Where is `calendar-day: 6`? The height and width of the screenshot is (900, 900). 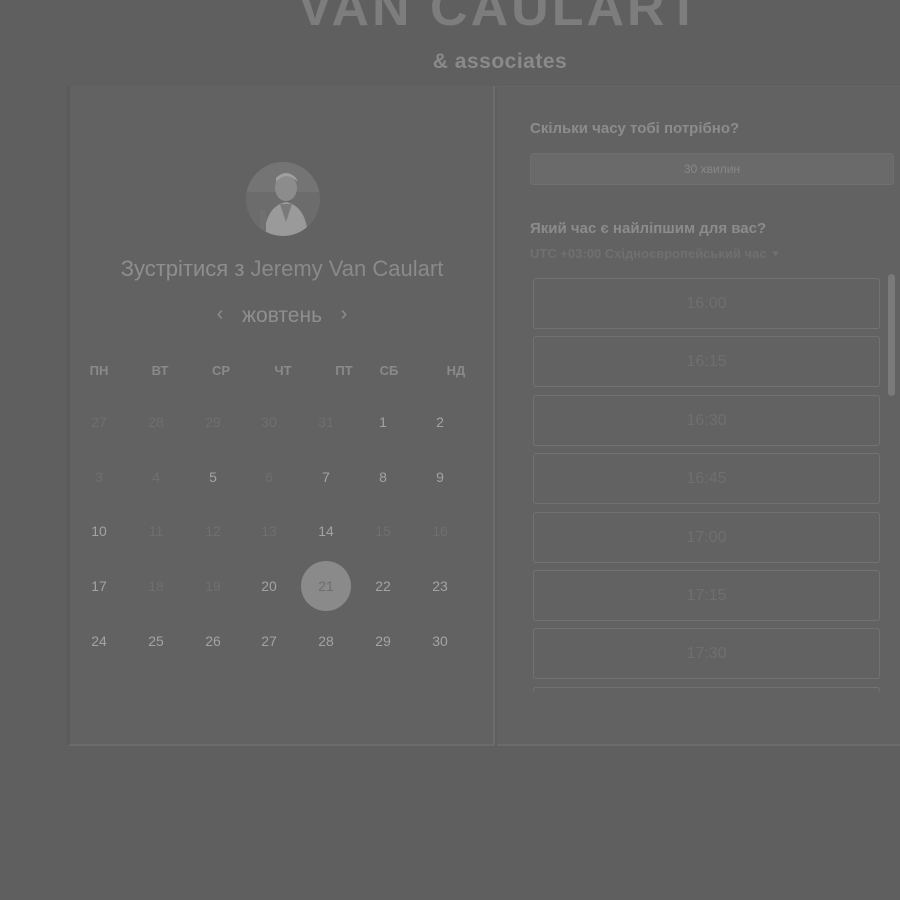
calendar-day: 6 is located at coordinates (269, 477).